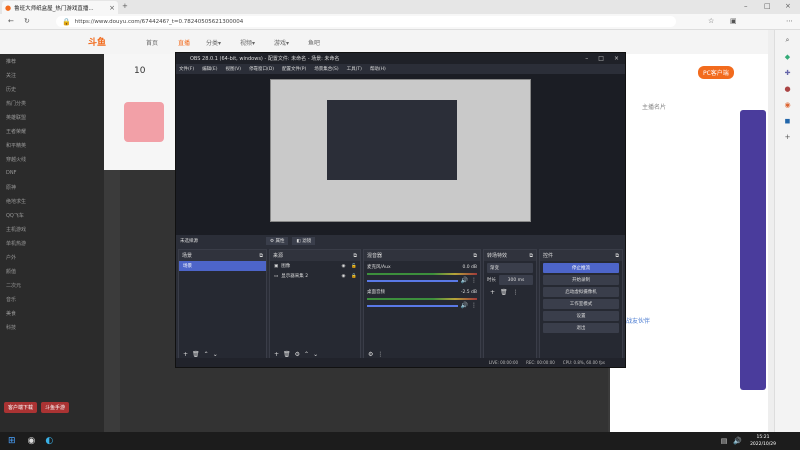 This screenshot has height=450, width=800. What do you see at coordinates (788, 121) in the screenshot?
I see `outlook-icon: ◼` at bounding box center [788, 121].